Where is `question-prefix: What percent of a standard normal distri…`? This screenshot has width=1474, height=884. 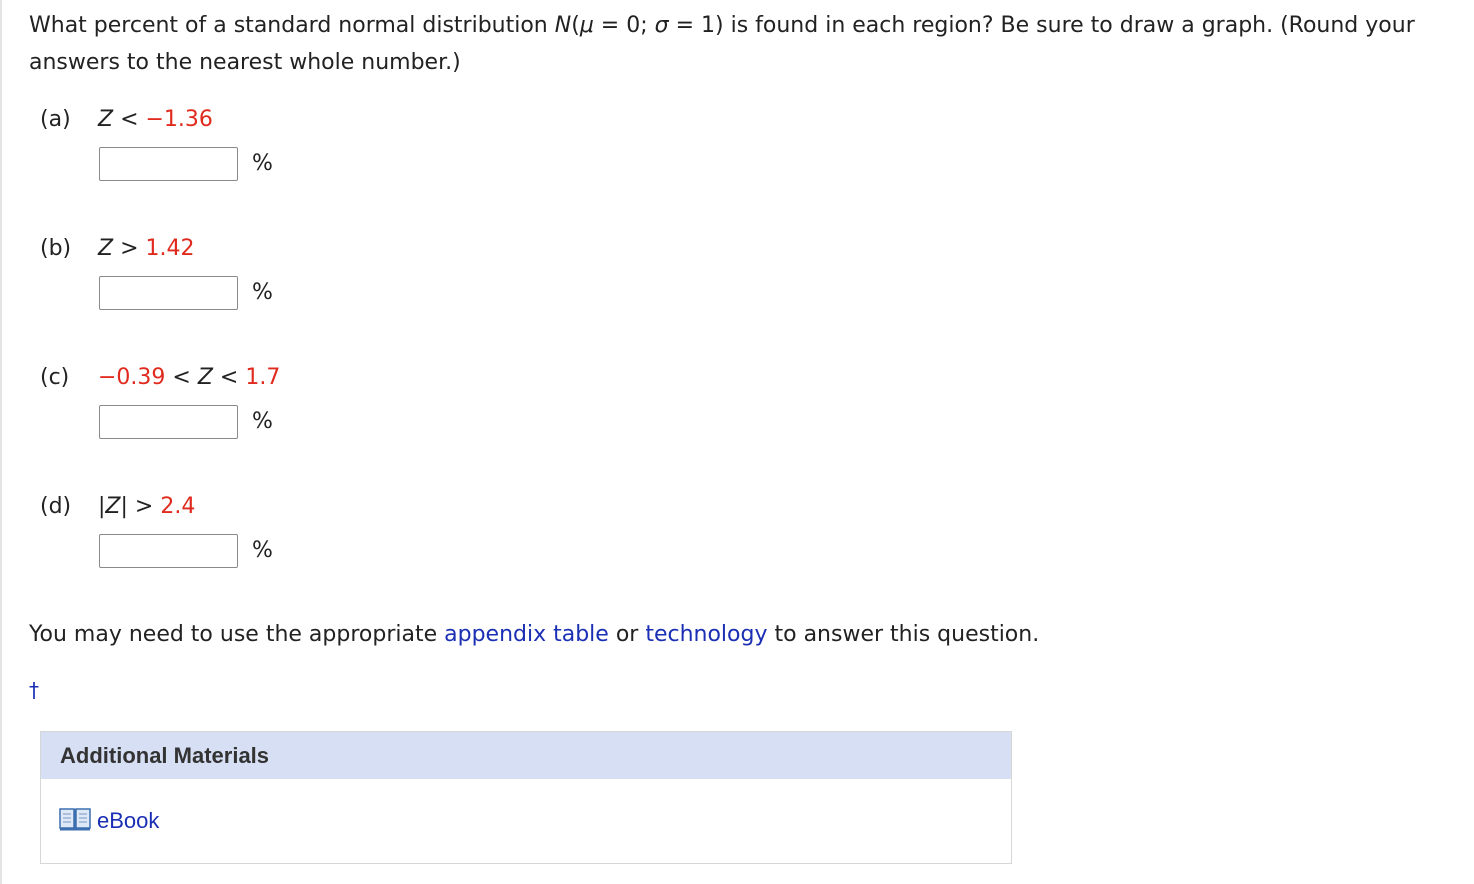
question-prefix: What percent of a standard normal distri… is located at coordinates (292, 25).